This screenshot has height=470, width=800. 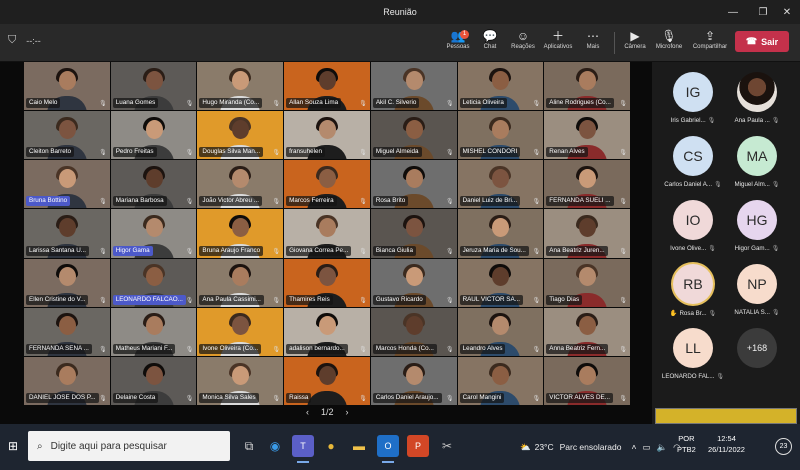 I want to click on video-tile: Thamires Reis 🎙, so click(x=327, y=282).